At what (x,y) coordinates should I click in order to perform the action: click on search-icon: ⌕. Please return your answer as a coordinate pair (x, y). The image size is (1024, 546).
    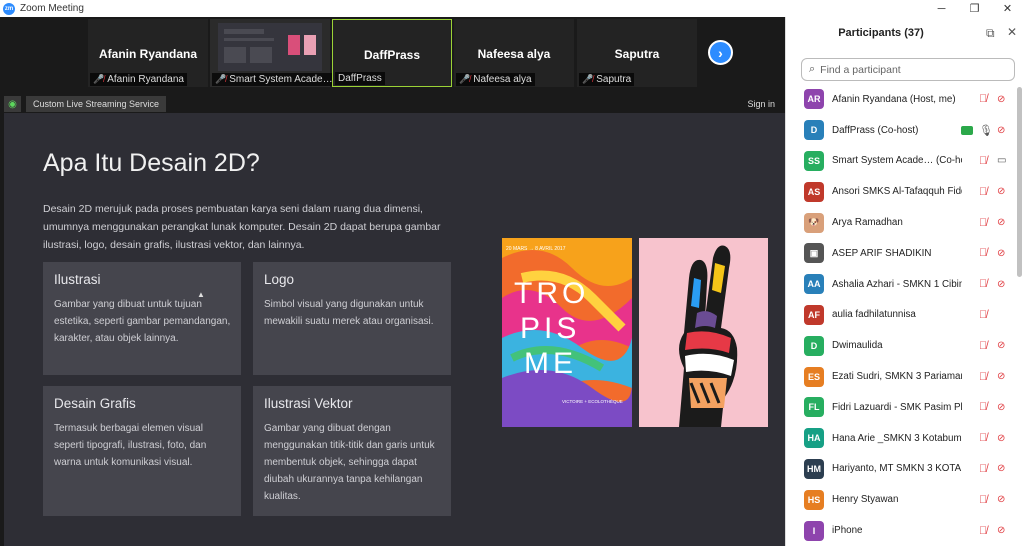
    Looking at the image, I should click on (812, 69).